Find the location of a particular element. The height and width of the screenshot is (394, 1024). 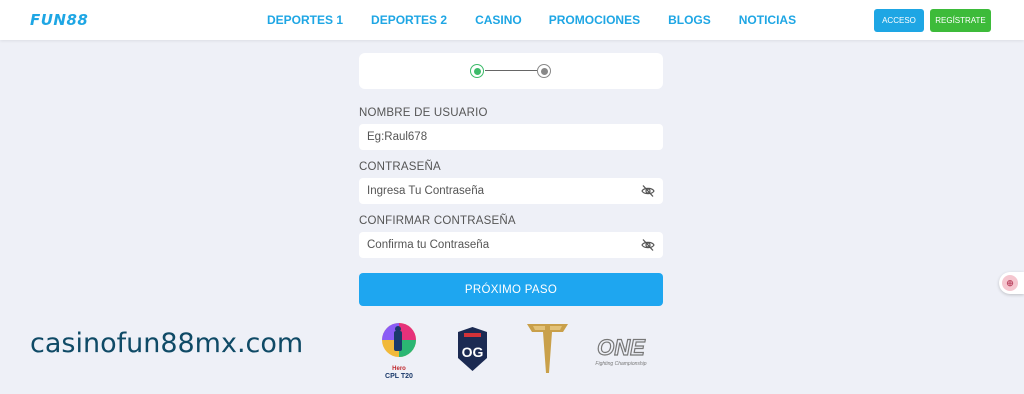

password-label: CONTRASEÑA is located at coordinates (400, 167).